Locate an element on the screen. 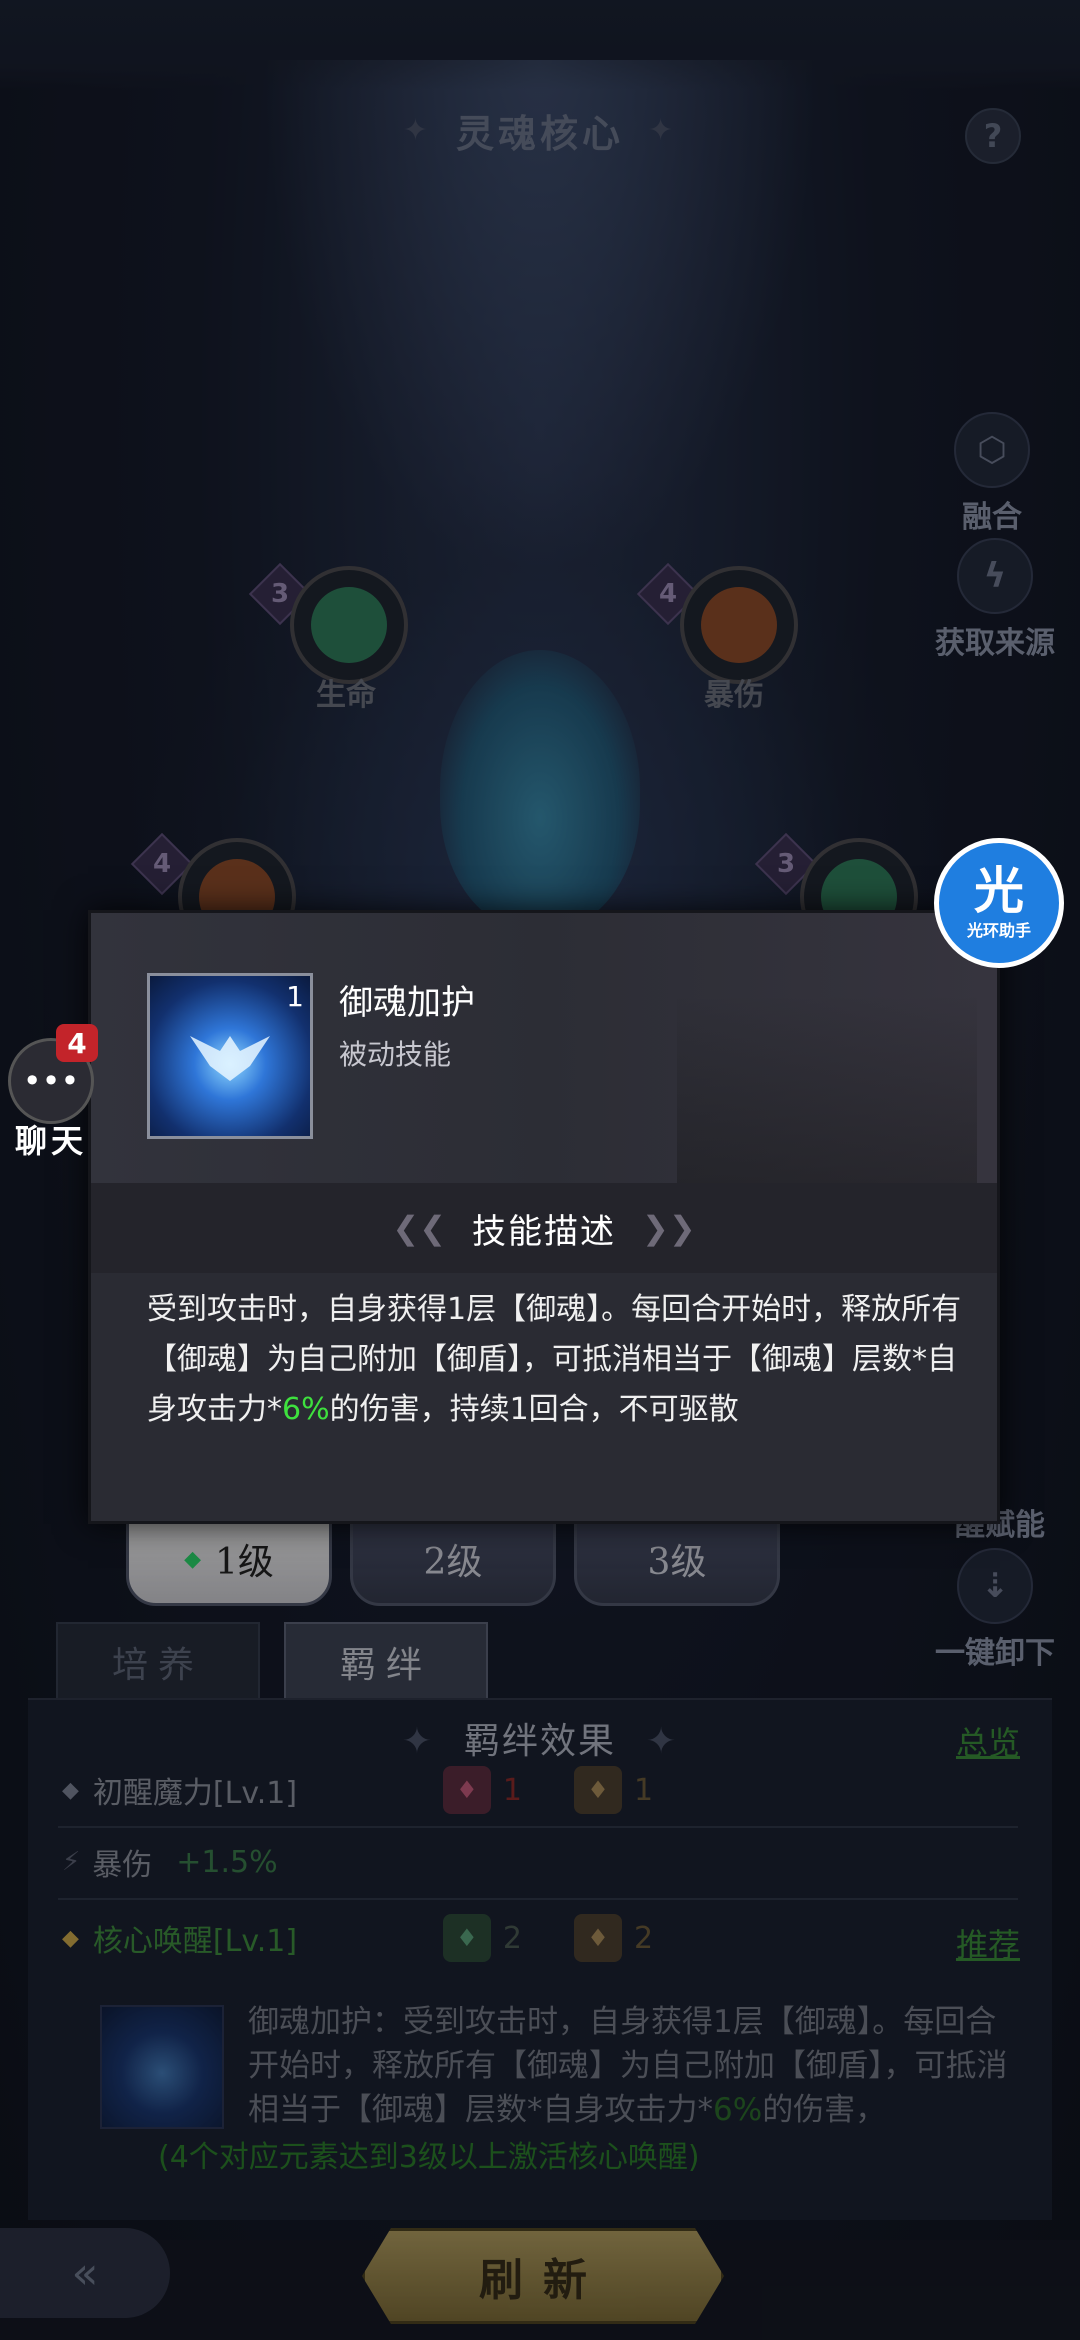  ornament-right-icon: ❯❯ is located at coordinates (669, 1228).